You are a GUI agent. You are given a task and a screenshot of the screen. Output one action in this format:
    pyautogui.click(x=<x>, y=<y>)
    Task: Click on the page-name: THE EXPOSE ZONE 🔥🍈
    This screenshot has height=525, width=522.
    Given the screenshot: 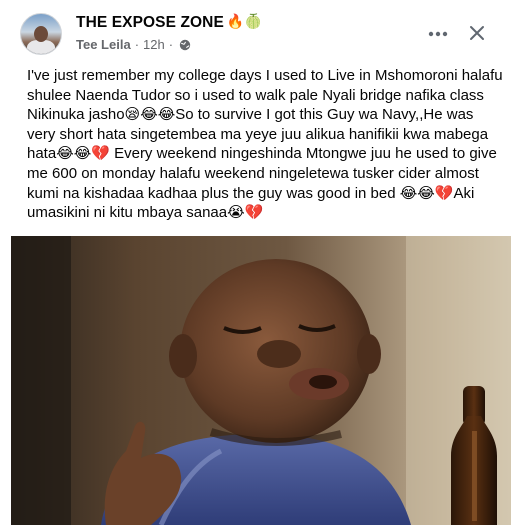 What is the action you would take?
    pyautogui.click(x=169, y=22)
    